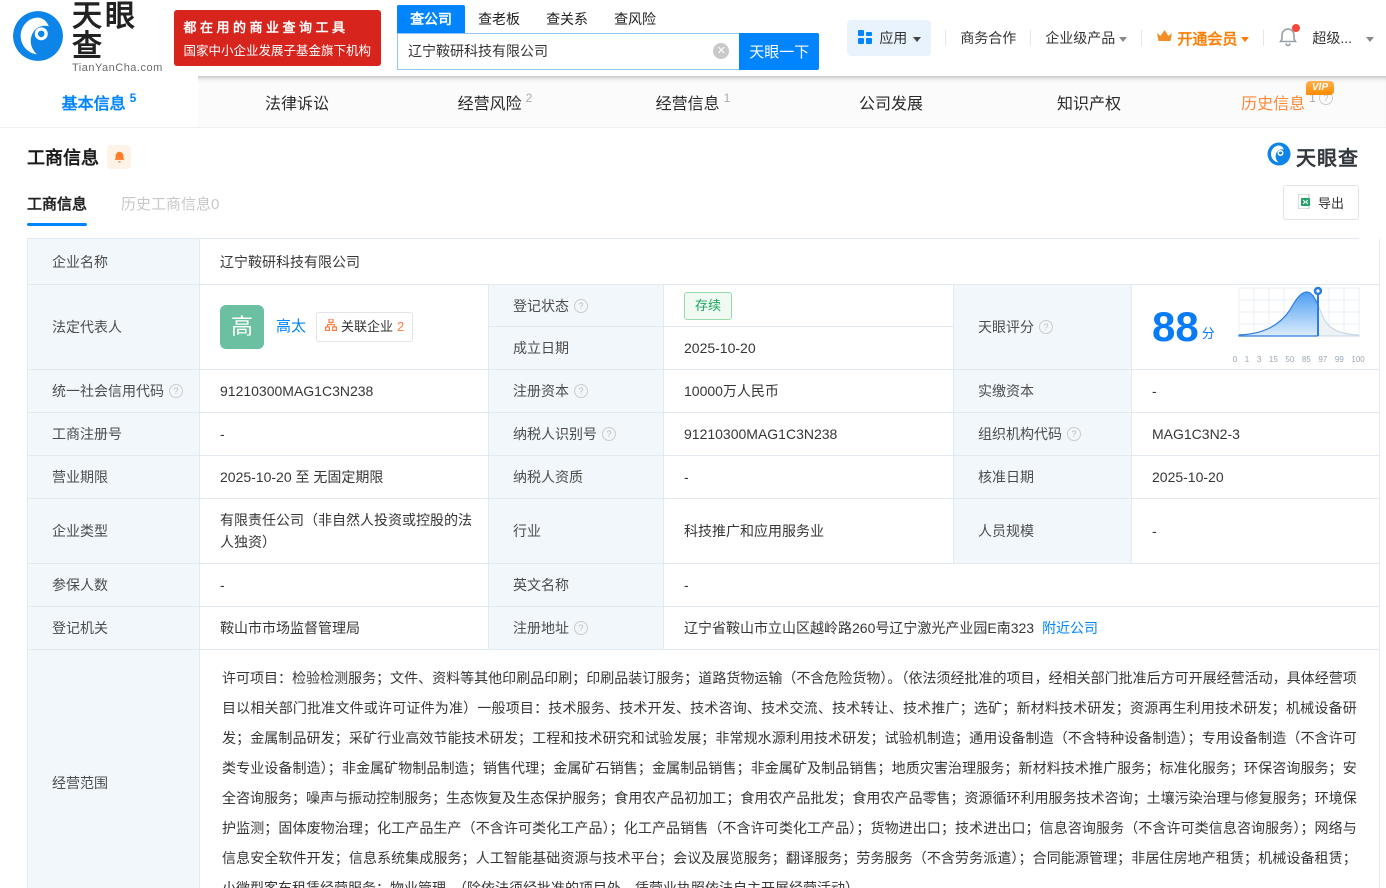 This screenshot has height=888, width=1386. Describe the element at coordinates (859, 628) in the screenshot. I see `address-text: 辽宁省鞍山市立山区越岭路260号辽宁激光产业园E南323` at that location.